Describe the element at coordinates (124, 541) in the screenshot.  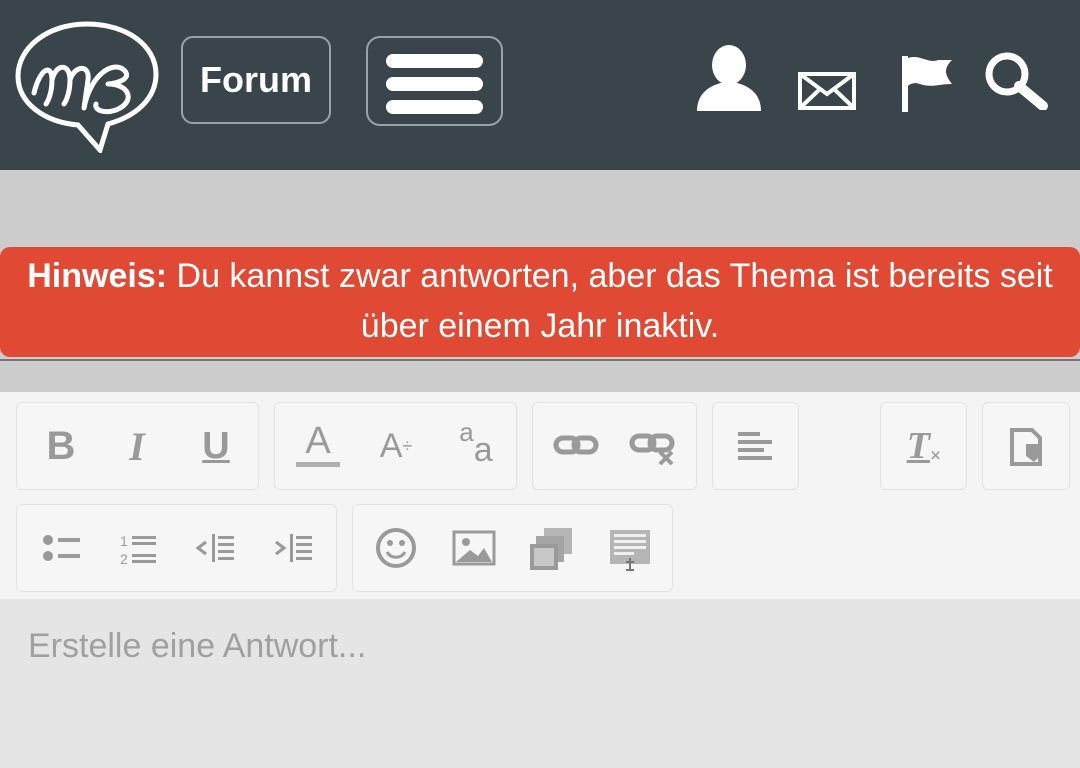
I see `svg-text: 1` at that location.